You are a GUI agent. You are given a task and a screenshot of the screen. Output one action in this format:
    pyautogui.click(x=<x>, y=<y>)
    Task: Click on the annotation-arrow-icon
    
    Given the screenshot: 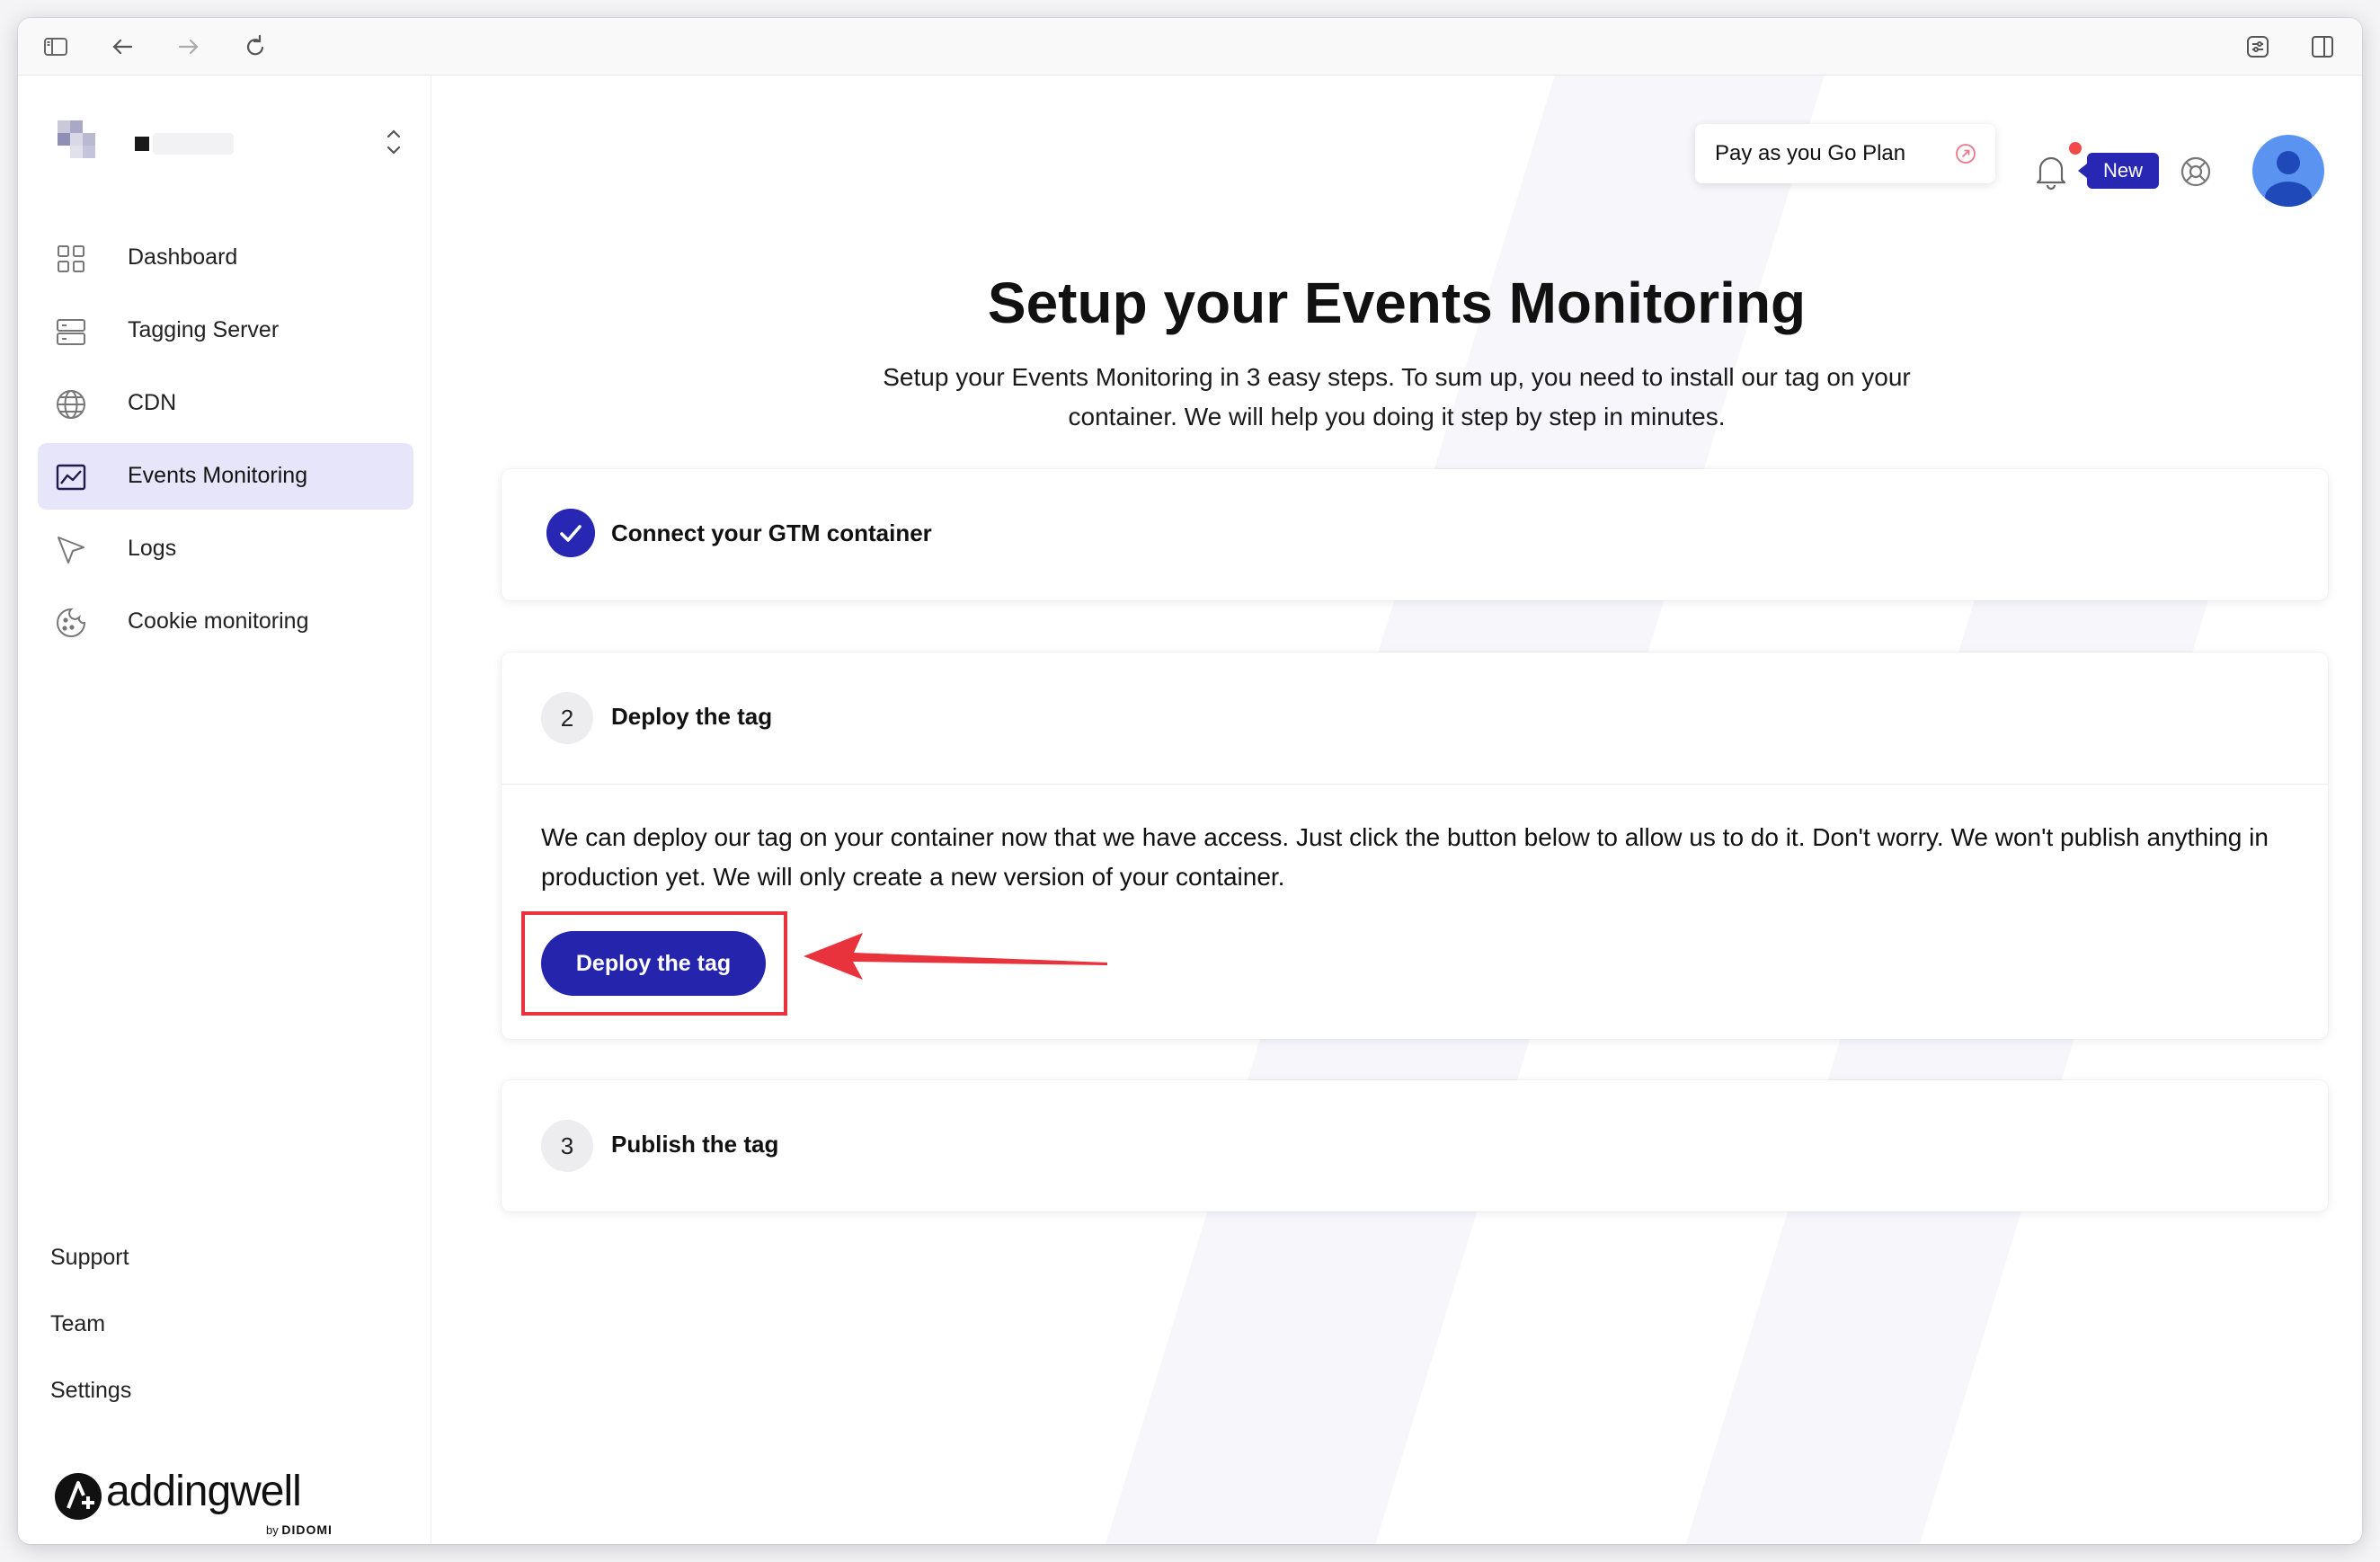 What is the action you would take?
    pyautogui.click(x=956, y=956)
    